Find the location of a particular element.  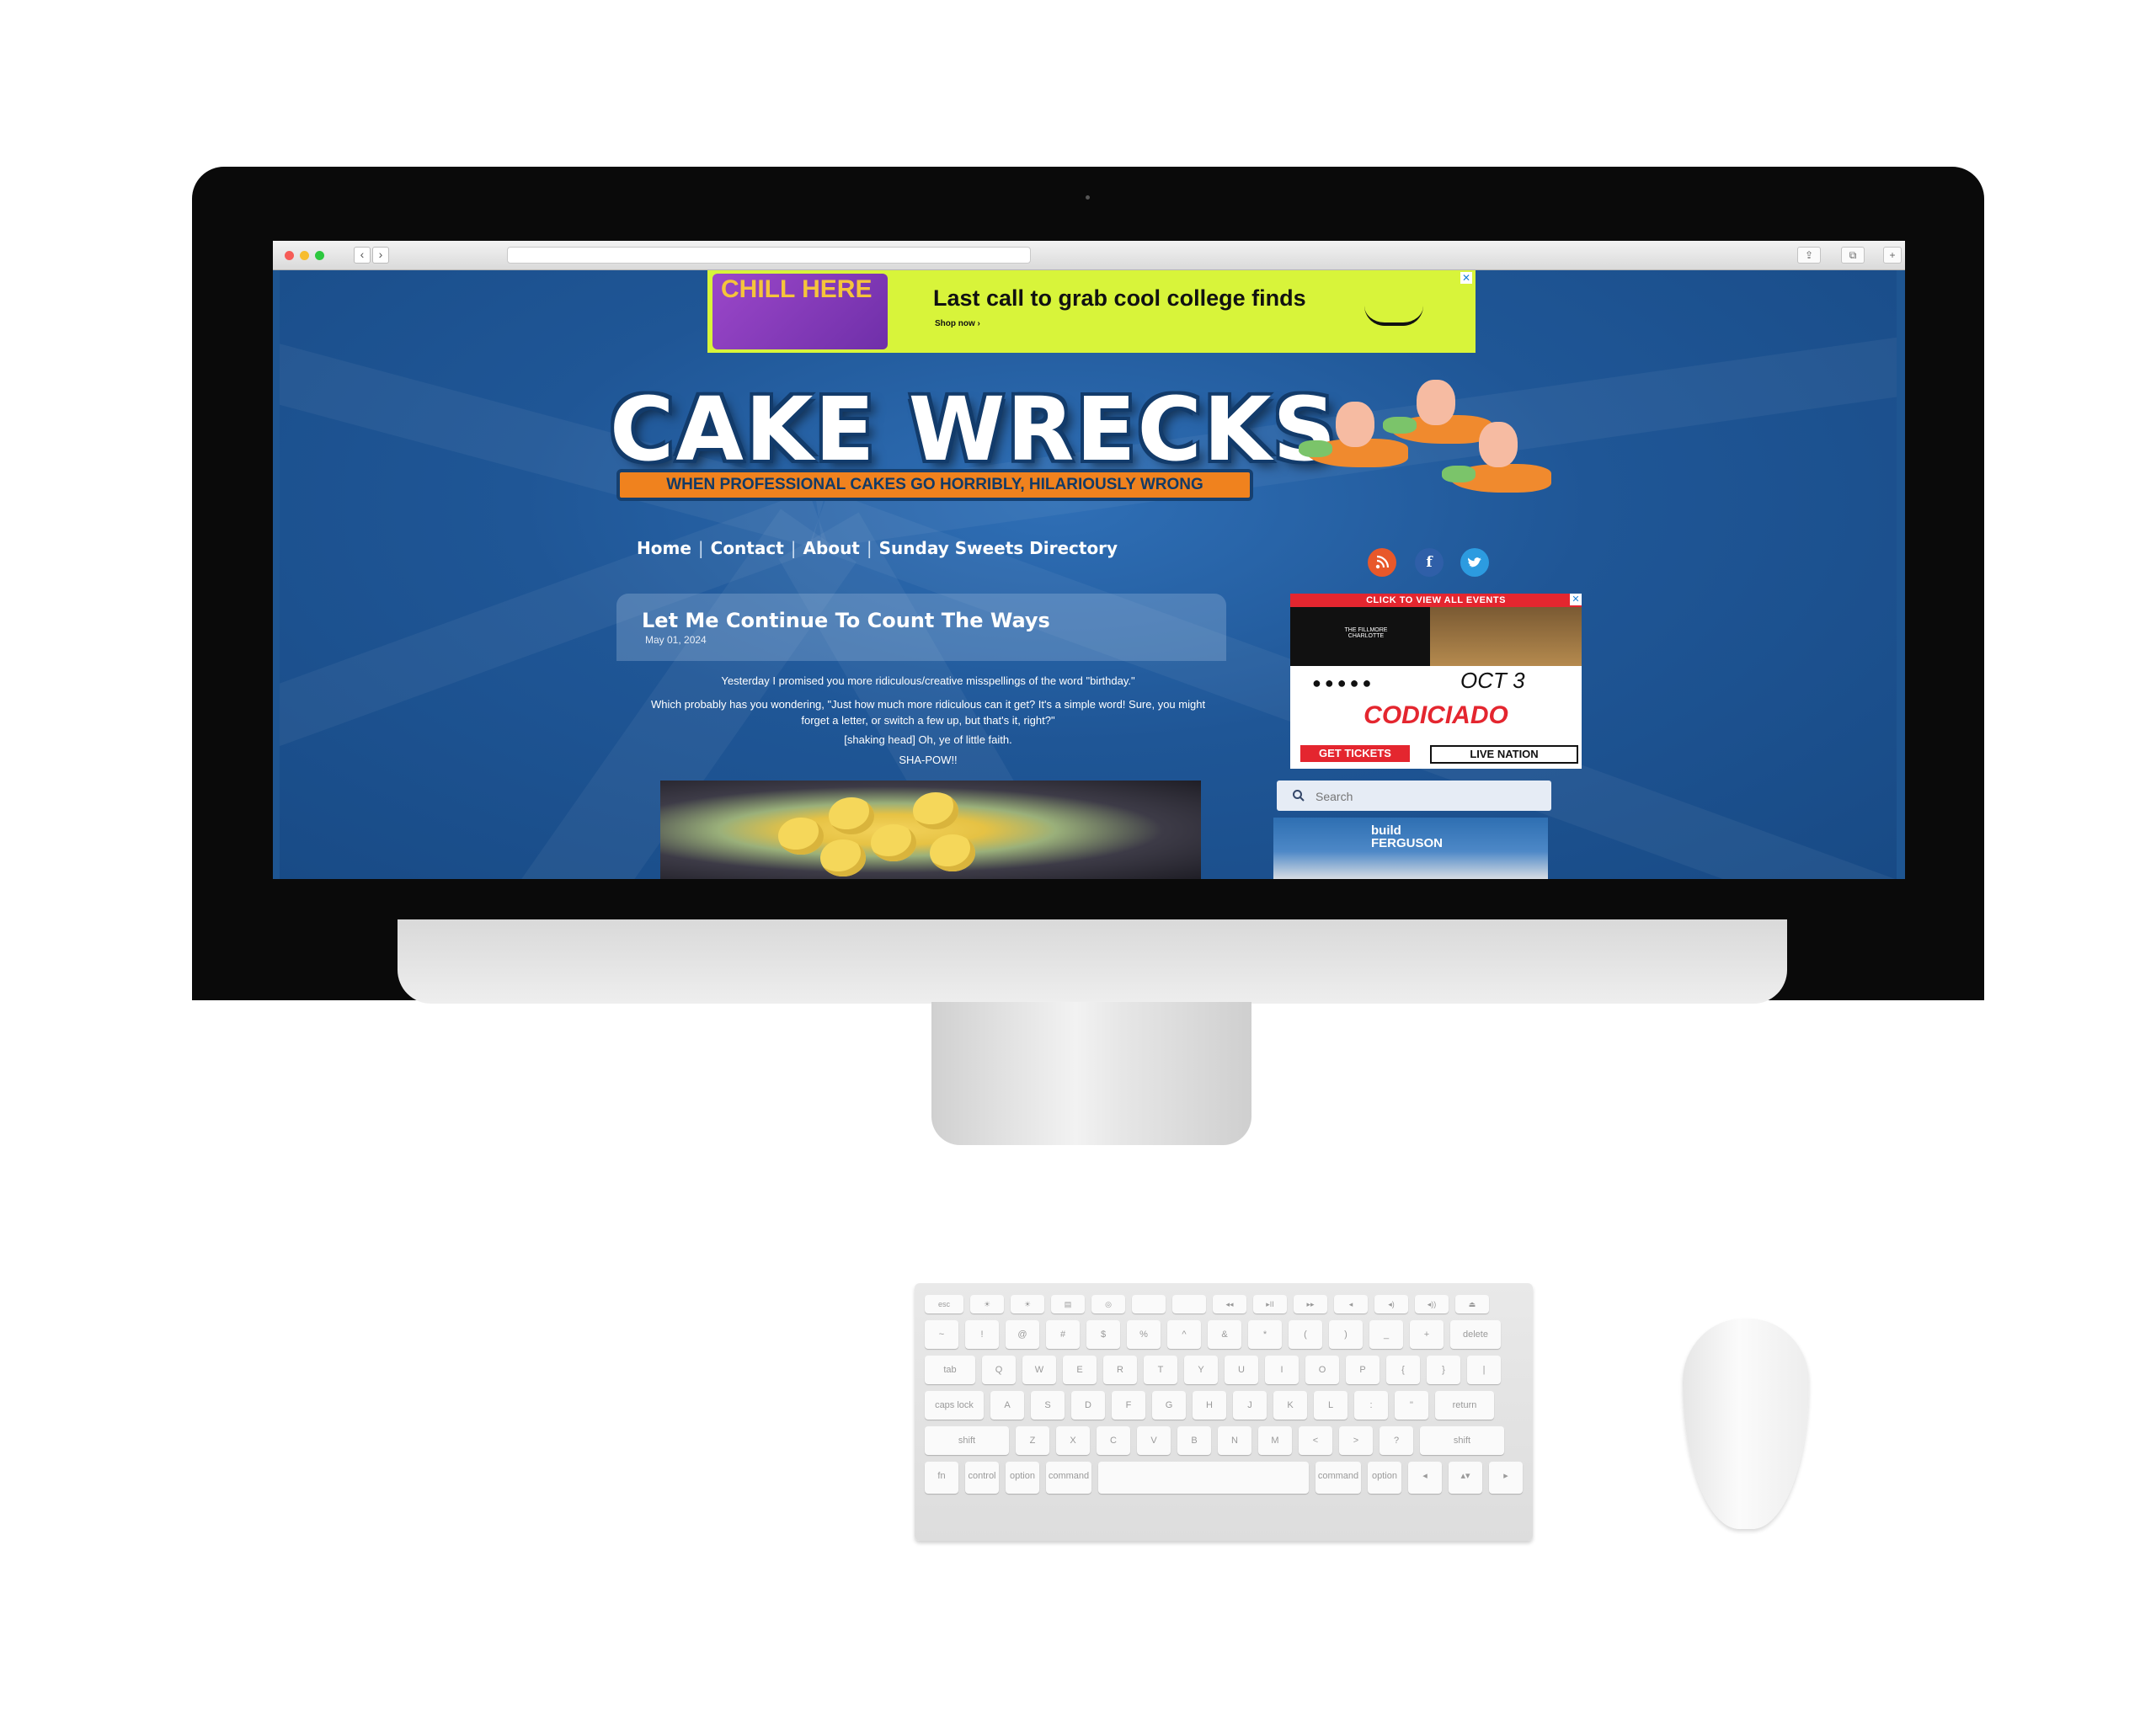

keyboard-key: esc is located at coordinates (944, 1304).